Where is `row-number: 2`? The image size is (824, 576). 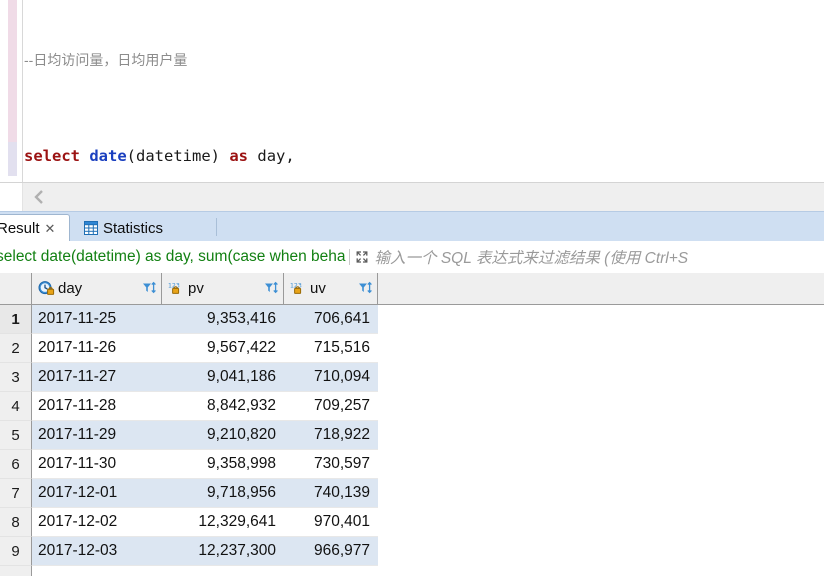 row-number: 2 is located at coordinates (16, 348).